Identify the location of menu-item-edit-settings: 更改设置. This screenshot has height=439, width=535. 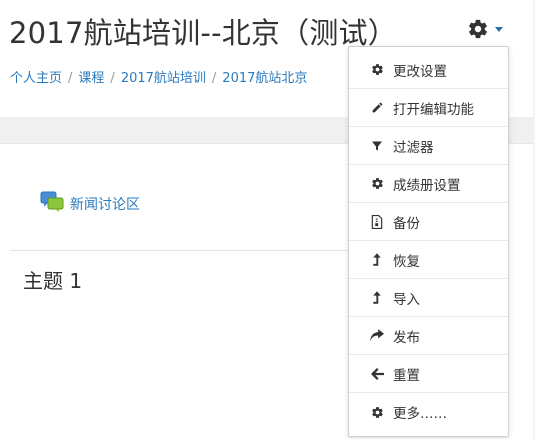
(428, 70).